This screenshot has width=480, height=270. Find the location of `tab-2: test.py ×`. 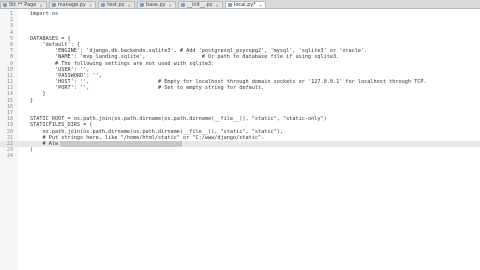

tab-2: test.py × is located at coordinates (116, 4).